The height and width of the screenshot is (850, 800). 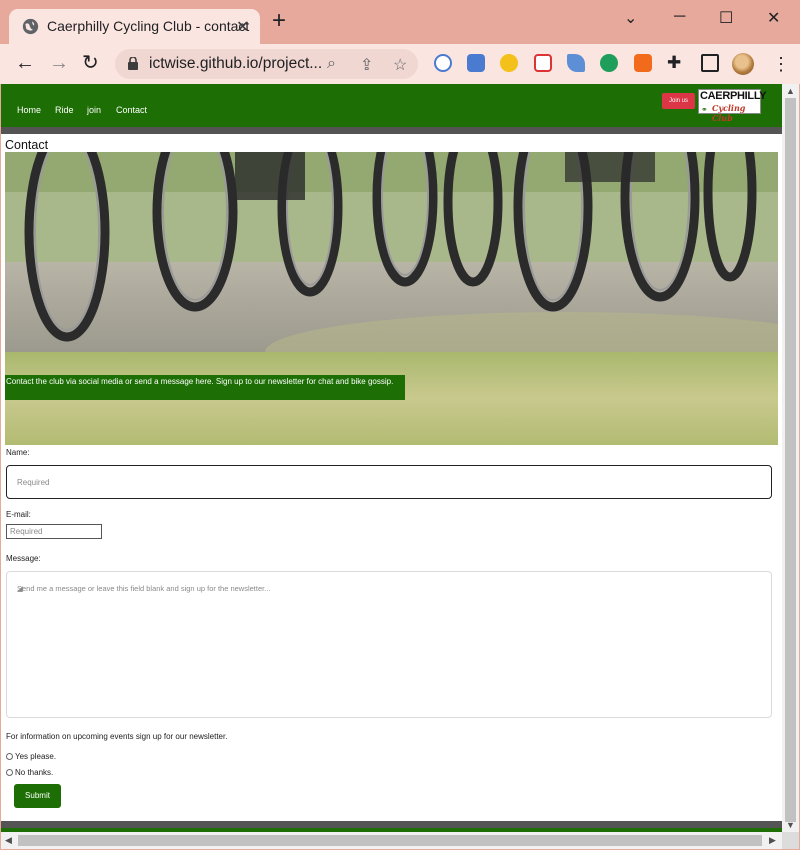 What do you see at coordinates (9, 756) in the screenshot?
I see `radio-button-yes` at bounding box center [9, 756].